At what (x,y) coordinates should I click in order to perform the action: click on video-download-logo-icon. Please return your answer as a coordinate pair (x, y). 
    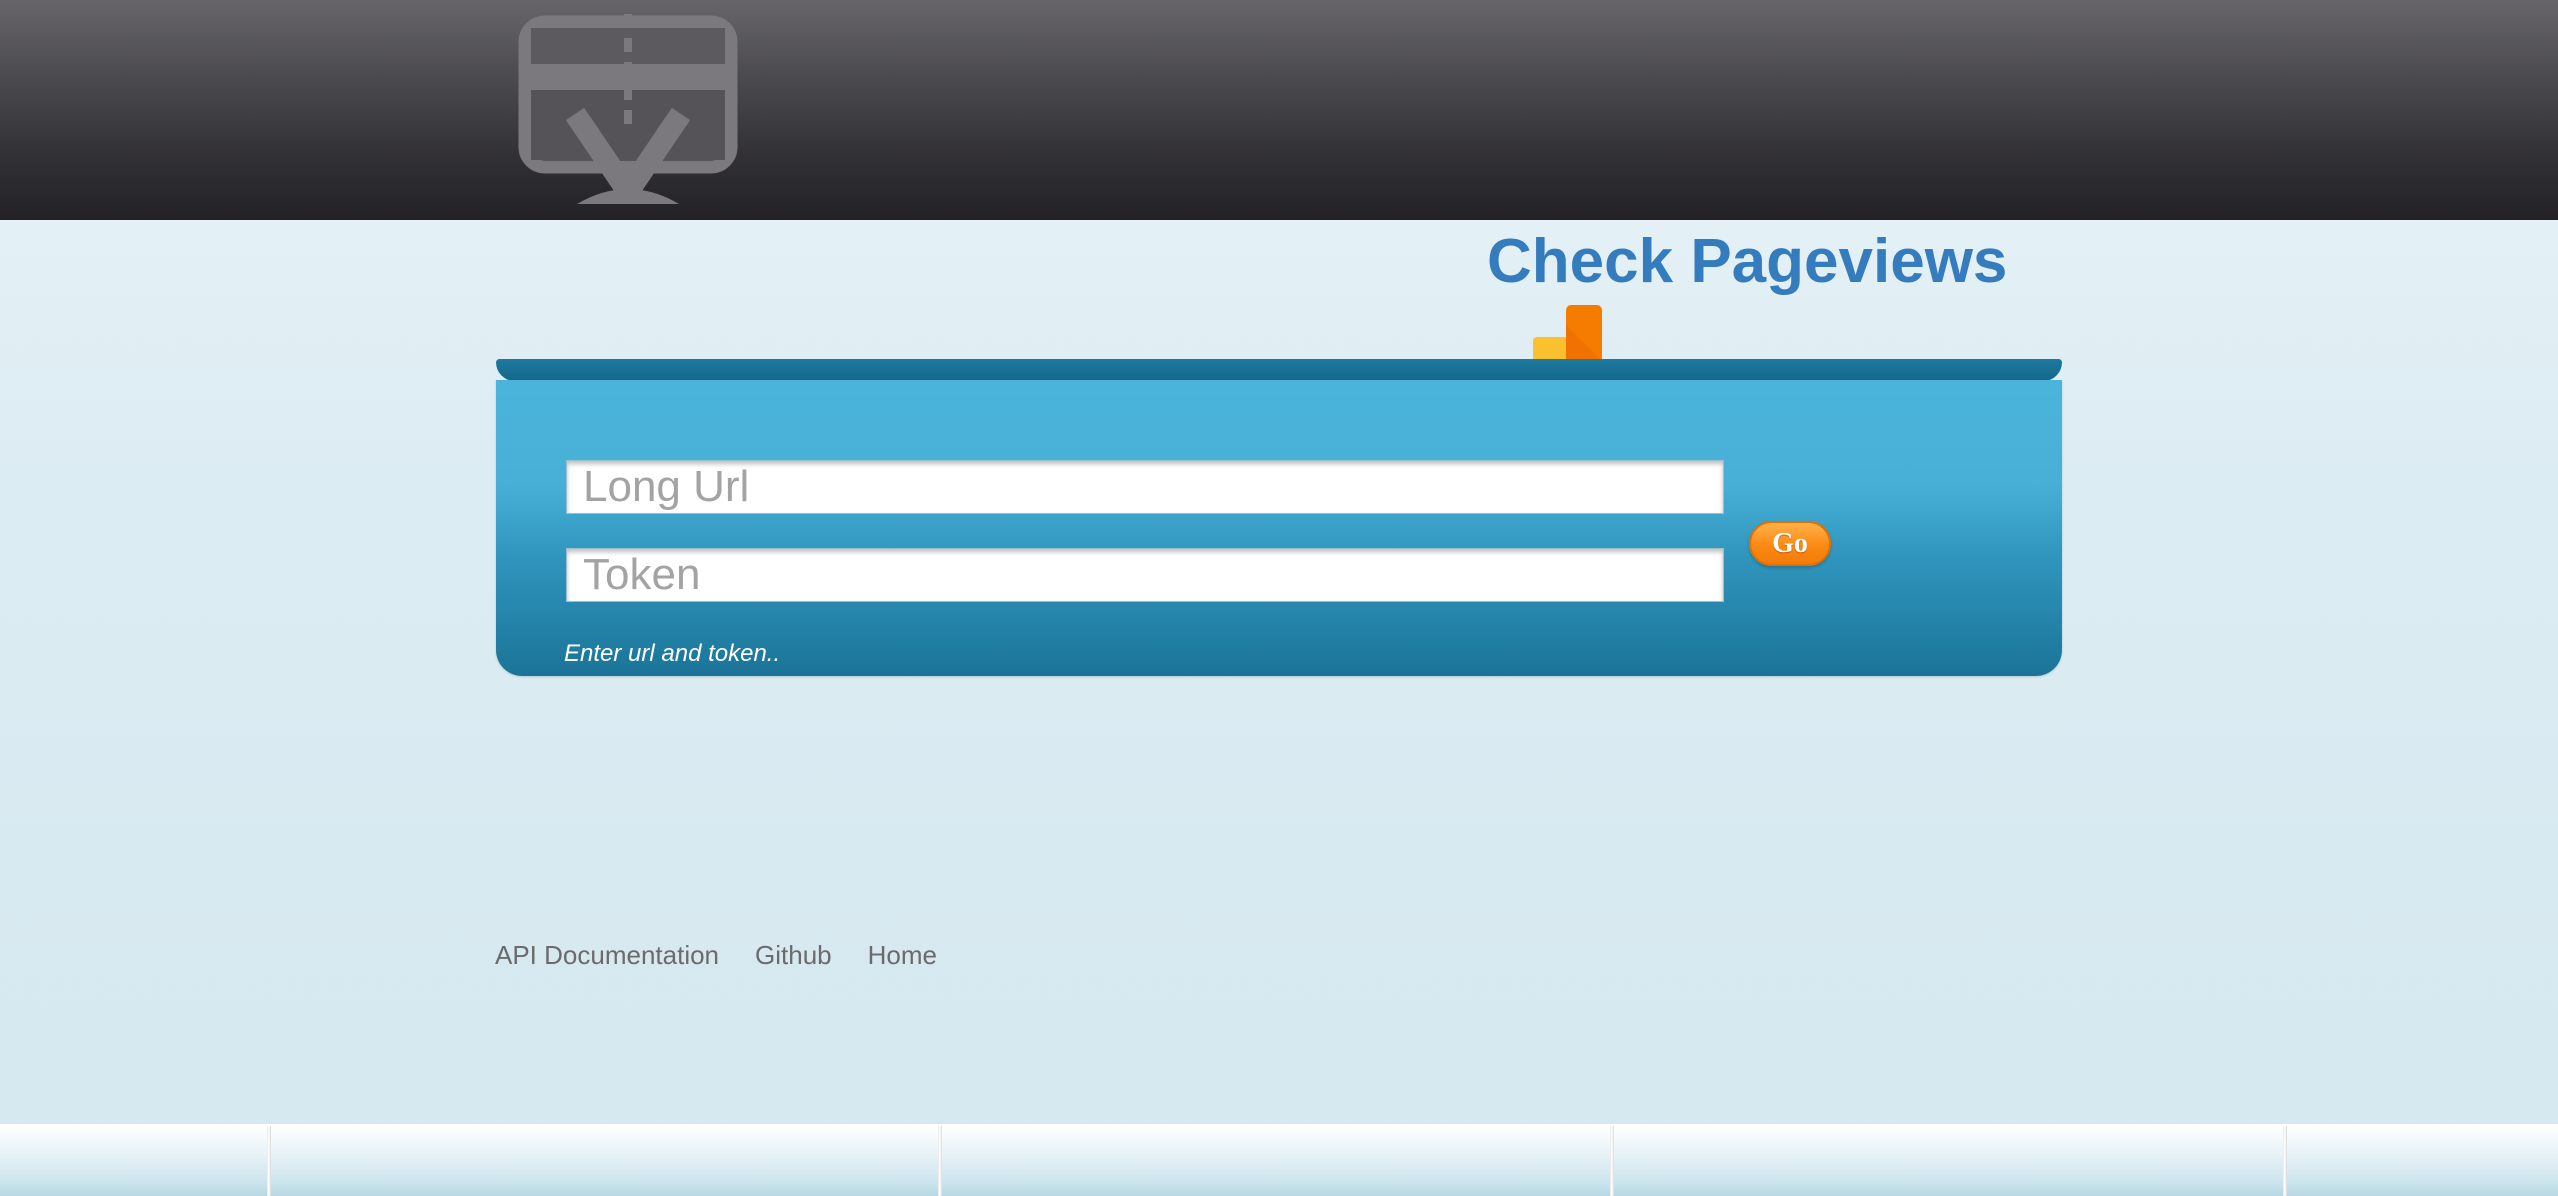
    Looking at the image, I should click on (628, 109).